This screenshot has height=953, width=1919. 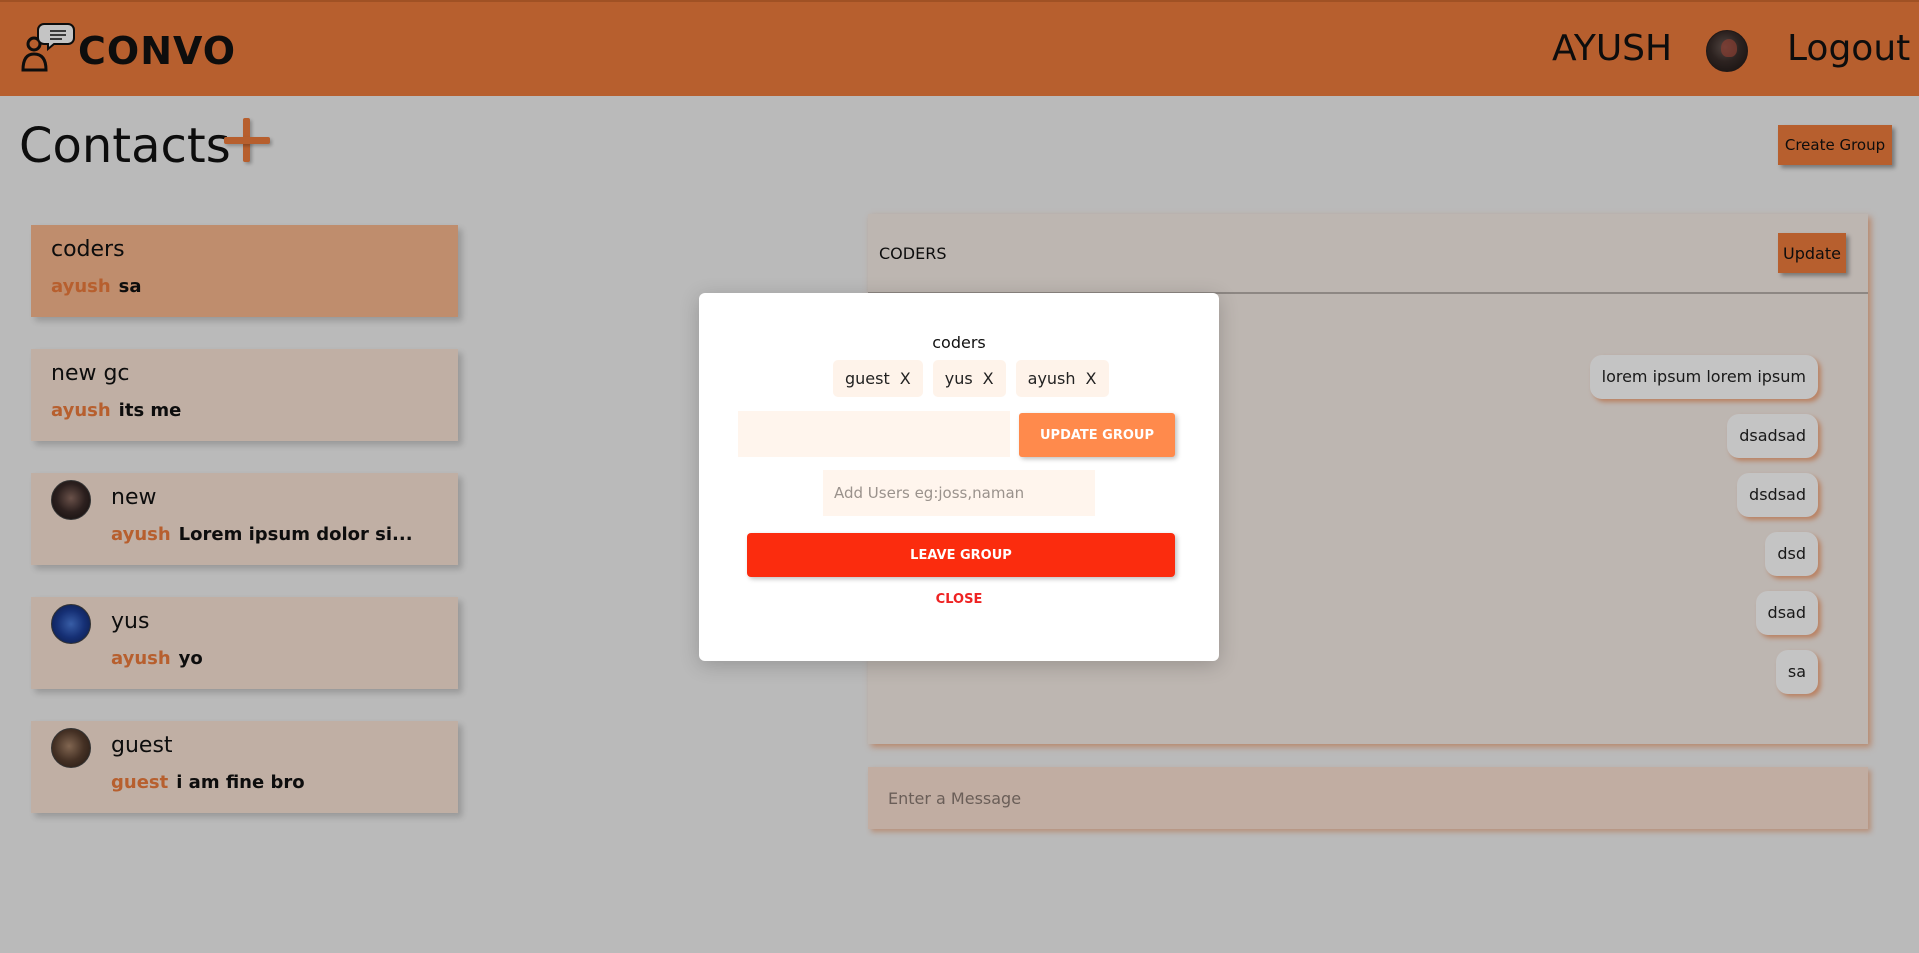 What do you see at coordinates (1097, 435) in the screenshot?
I see `update-group-button: UPDATE GROUP` at bounding box center [1097, 435].